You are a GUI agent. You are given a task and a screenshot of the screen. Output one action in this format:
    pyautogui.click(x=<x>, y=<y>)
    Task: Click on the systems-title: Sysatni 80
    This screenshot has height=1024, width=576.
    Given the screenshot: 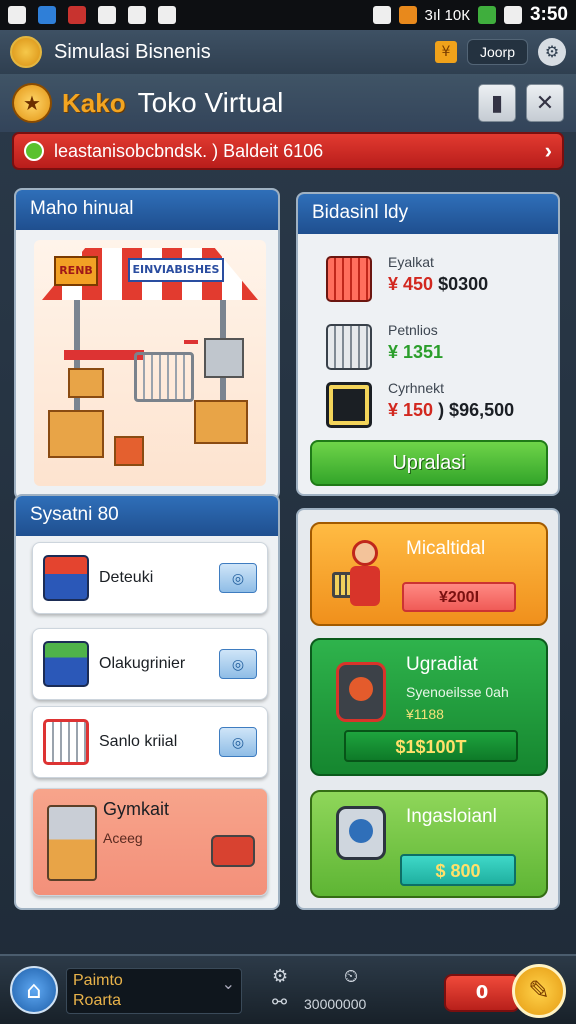 What is the action you would take?
    pyautogui.click(x=147, y=516)
    